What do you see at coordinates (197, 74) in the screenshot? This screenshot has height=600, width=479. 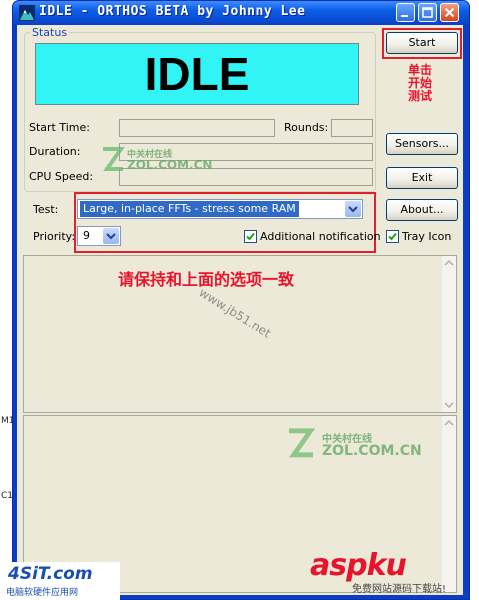 I see `status-display: IDLE` at bounding box center [197, 74].